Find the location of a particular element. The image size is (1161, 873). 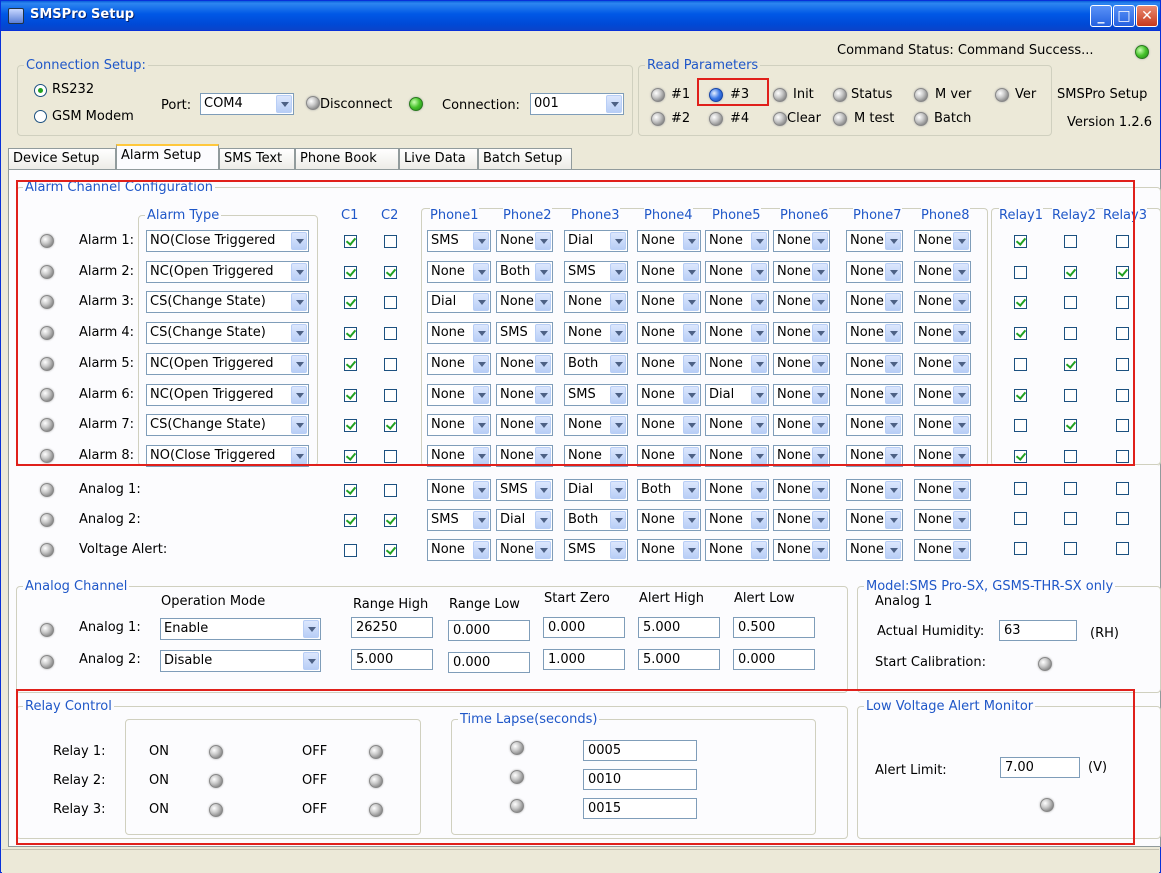

analog2-range-high: 5.000 is located at coordinates (392, 659).